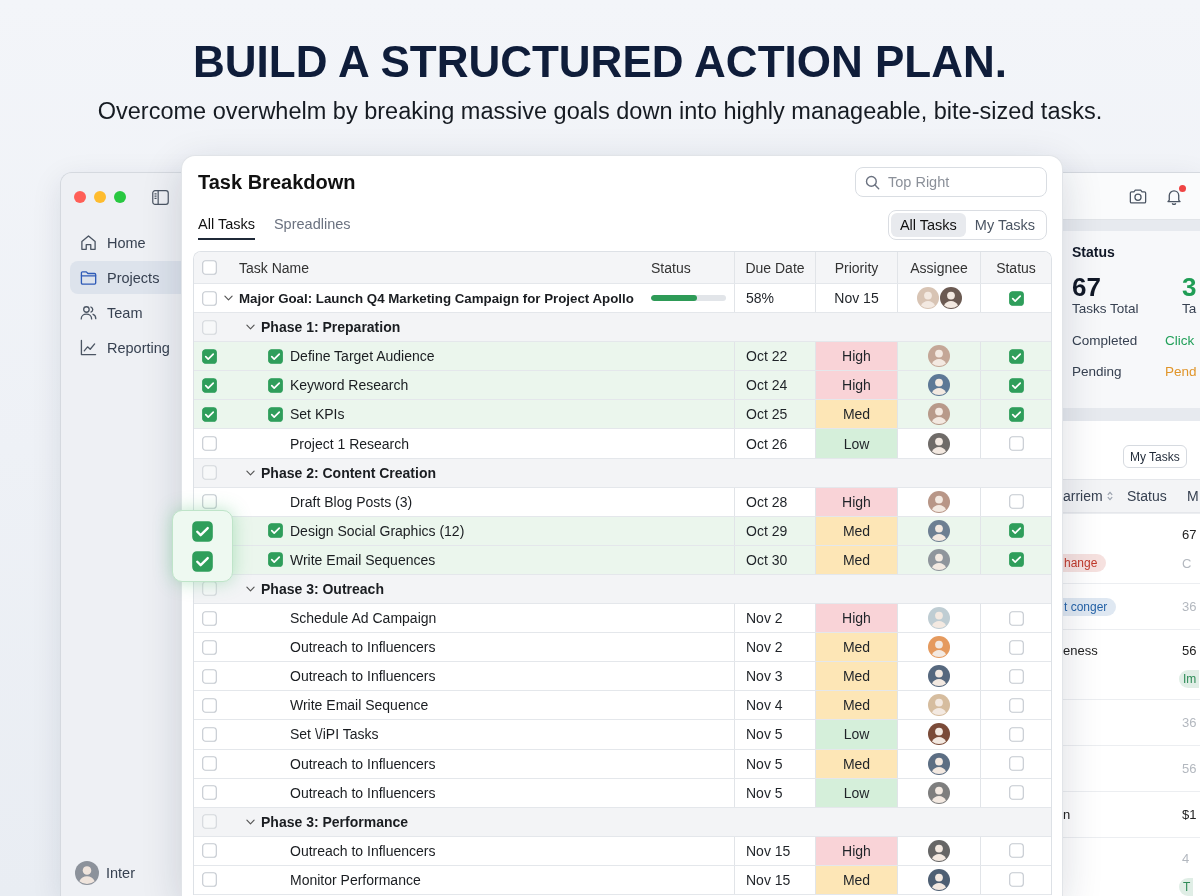 The height and width of the screenshot is (896, 1200). What do you see at coordinates (1090, 606) in the screenshot?
I see `status-tag: t conger` at bounding box center [1090, 606].